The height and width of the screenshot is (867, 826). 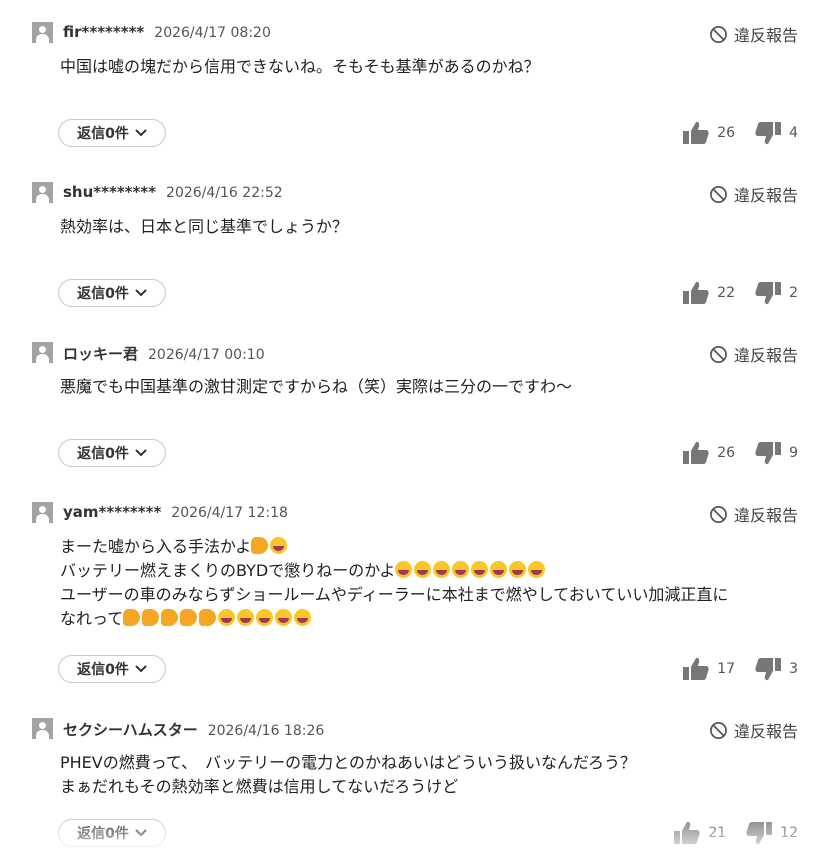 I want to click on comment-date: 2026/4/17 08:20, so click(x=212, y=33).